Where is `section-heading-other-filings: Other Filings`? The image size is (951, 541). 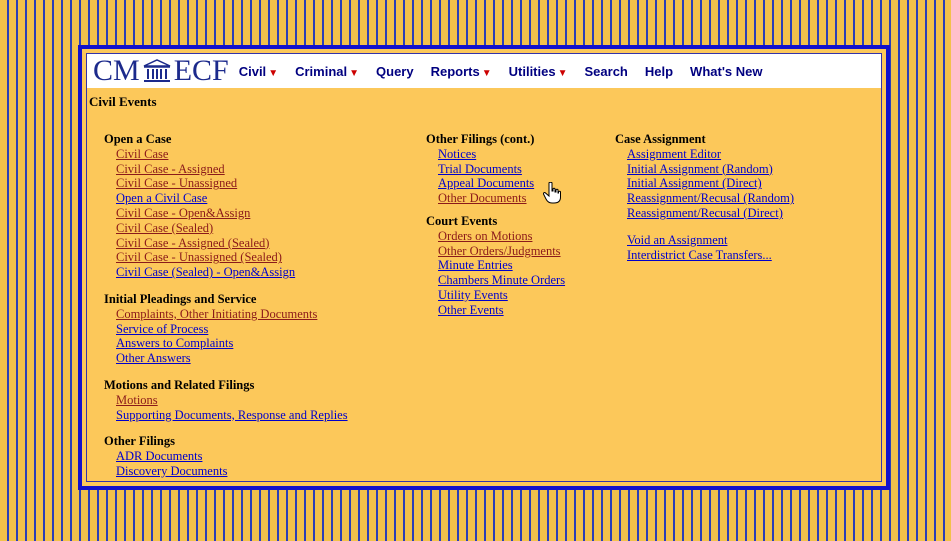
section-heading-other-filings: Other Filings is located at coordinates (139, 441).